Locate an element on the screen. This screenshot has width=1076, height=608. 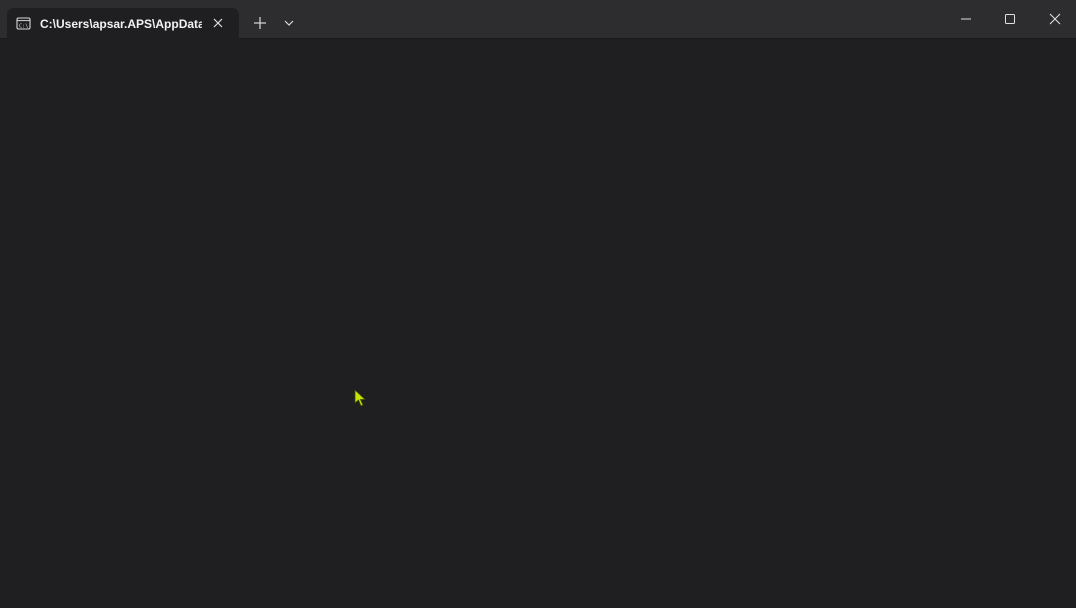
title-bar: C:\ C:\Users\apsar.APS\AppData\ is located at coordinates (538, 19).